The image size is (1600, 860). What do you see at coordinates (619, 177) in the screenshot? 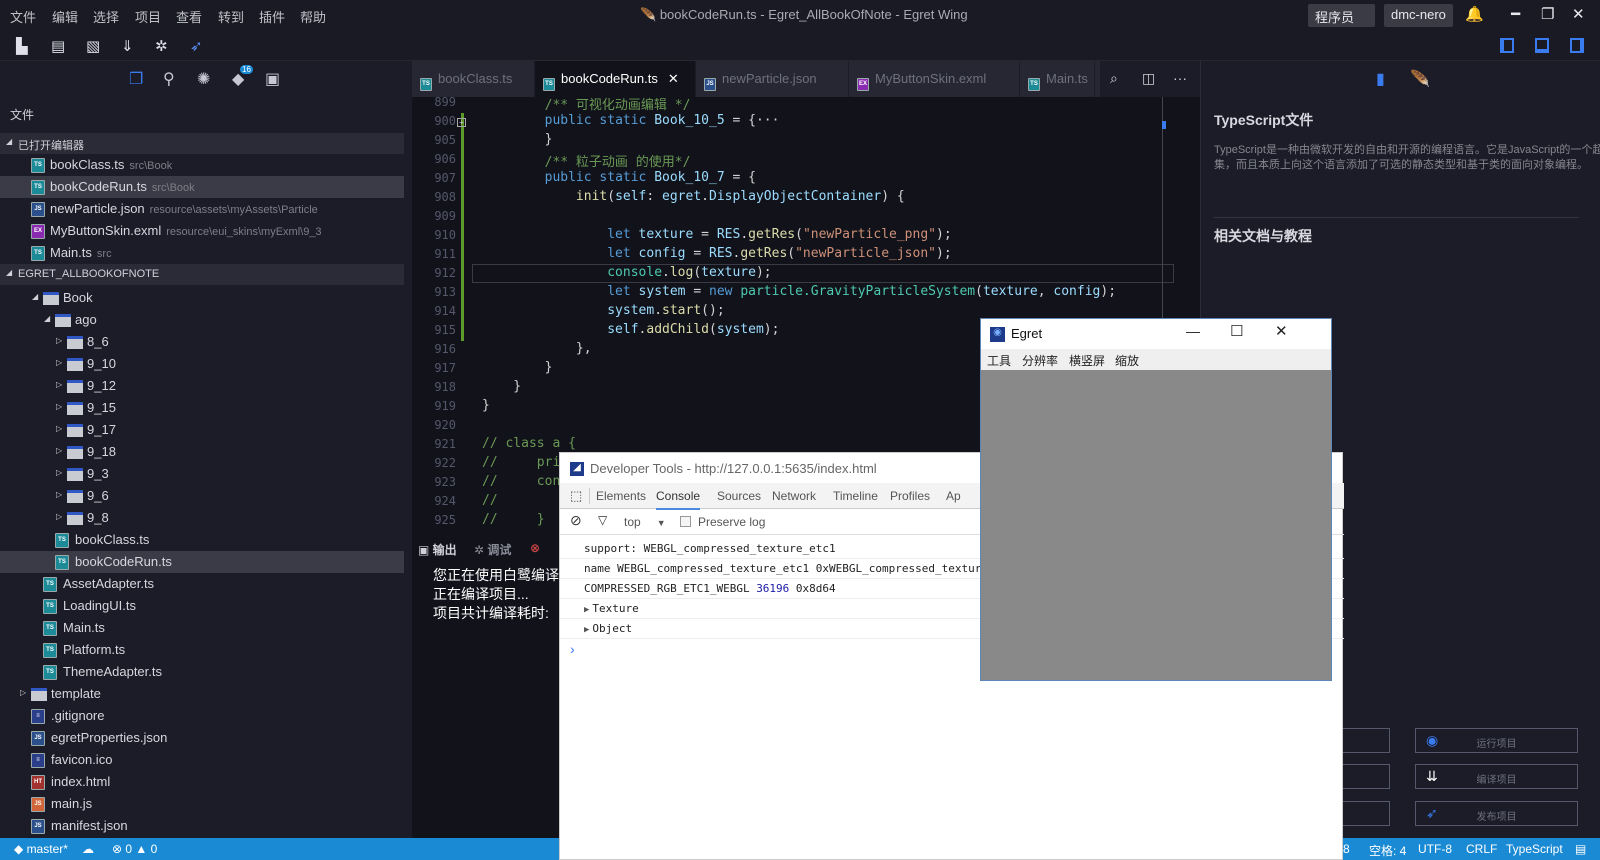
I see `code-line: public static Book_10_7 = {` at bounding box center [619, 177].